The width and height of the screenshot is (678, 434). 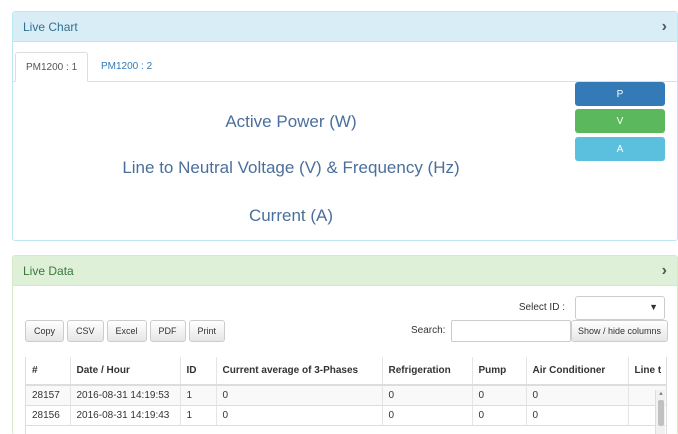 I want to click on scroll-thumb, so click(x=661, y=413).